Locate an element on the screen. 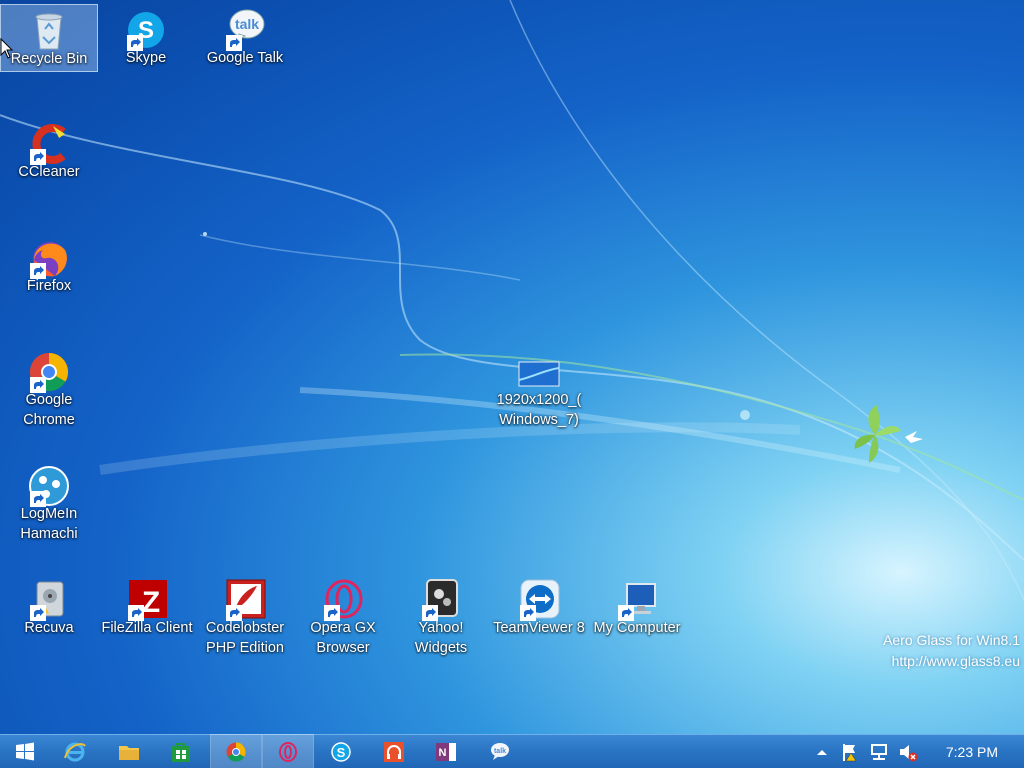 This screenshot has height=768, width=1024. desktop-icon-teamviewer: TeamViewer 8 is located at coordinates (539, 607).